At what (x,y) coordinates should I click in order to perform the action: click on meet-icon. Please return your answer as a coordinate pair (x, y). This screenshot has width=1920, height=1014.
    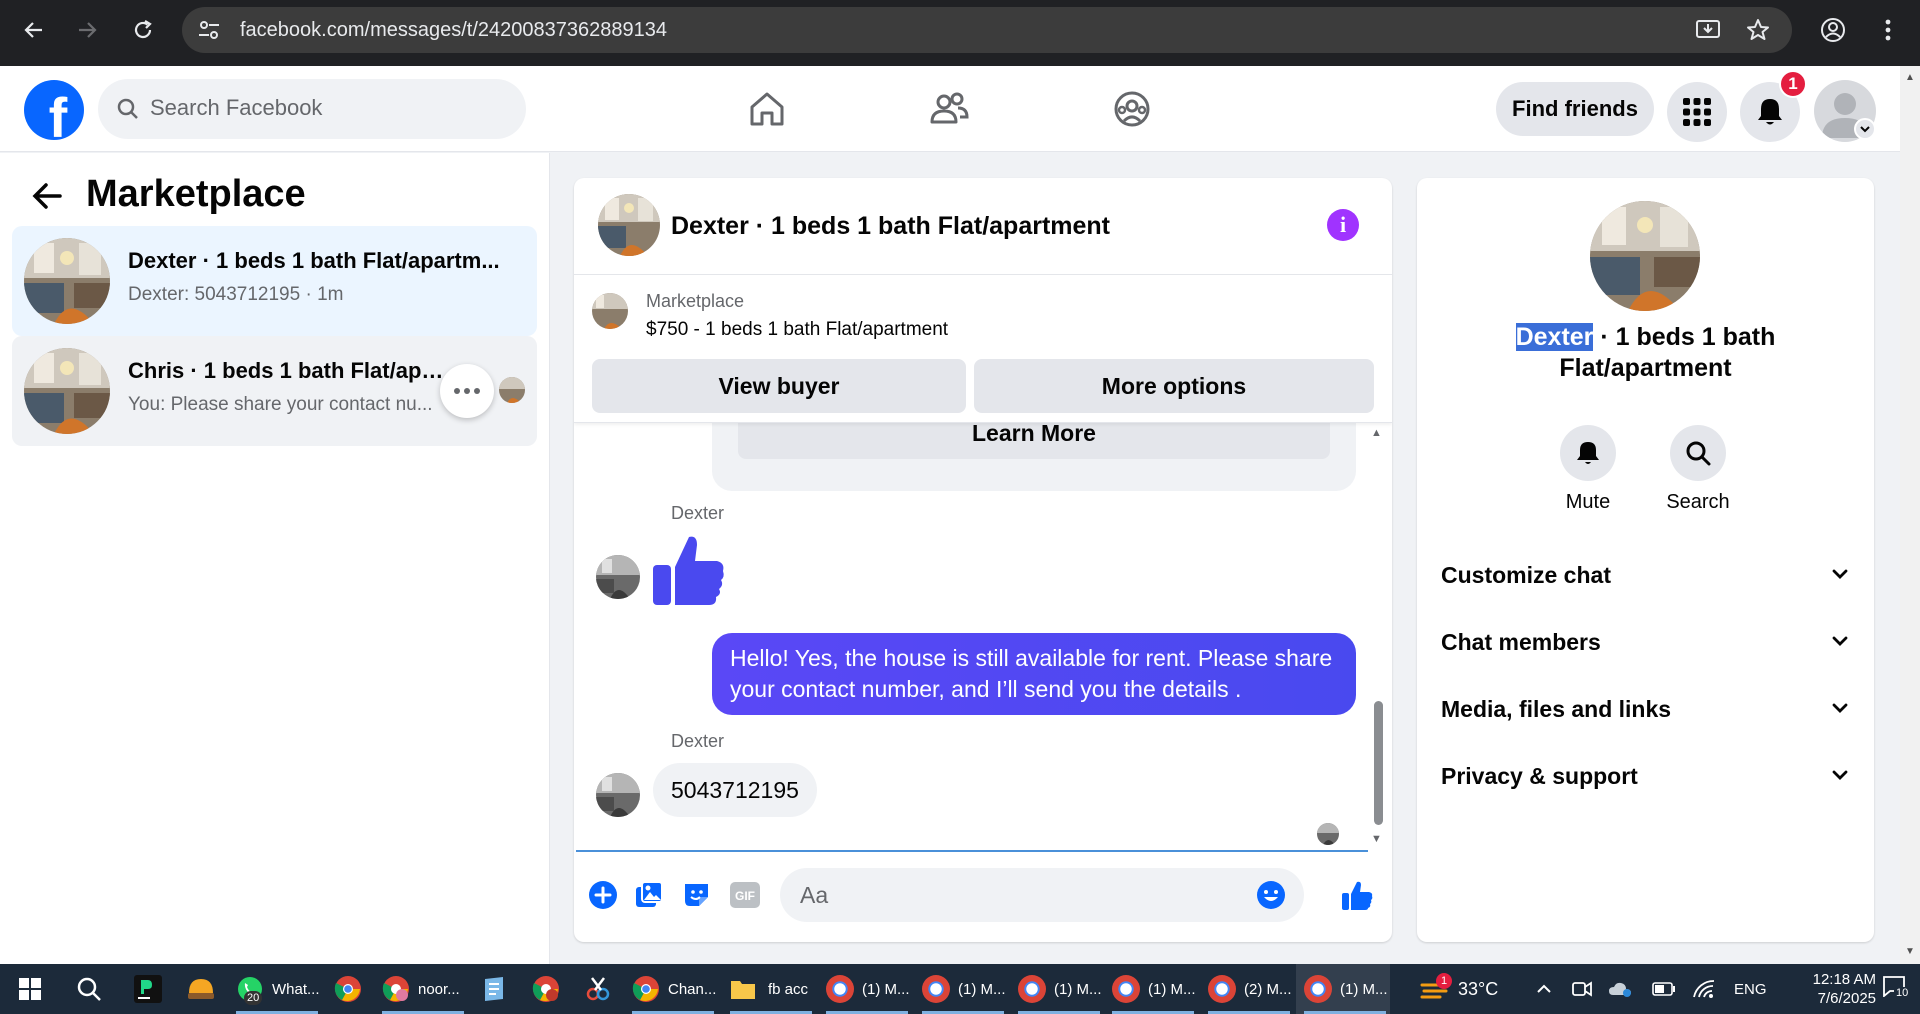
    Looking at the image, I should click on (1582, 989).